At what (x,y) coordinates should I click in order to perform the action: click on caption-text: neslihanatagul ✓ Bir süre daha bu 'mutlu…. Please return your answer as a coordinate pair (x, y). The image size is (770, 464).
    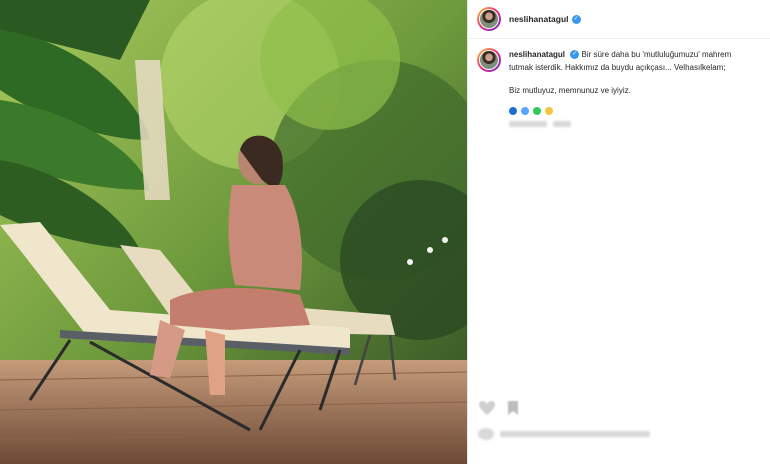
    Looking at the image, I should click on (620, 61).